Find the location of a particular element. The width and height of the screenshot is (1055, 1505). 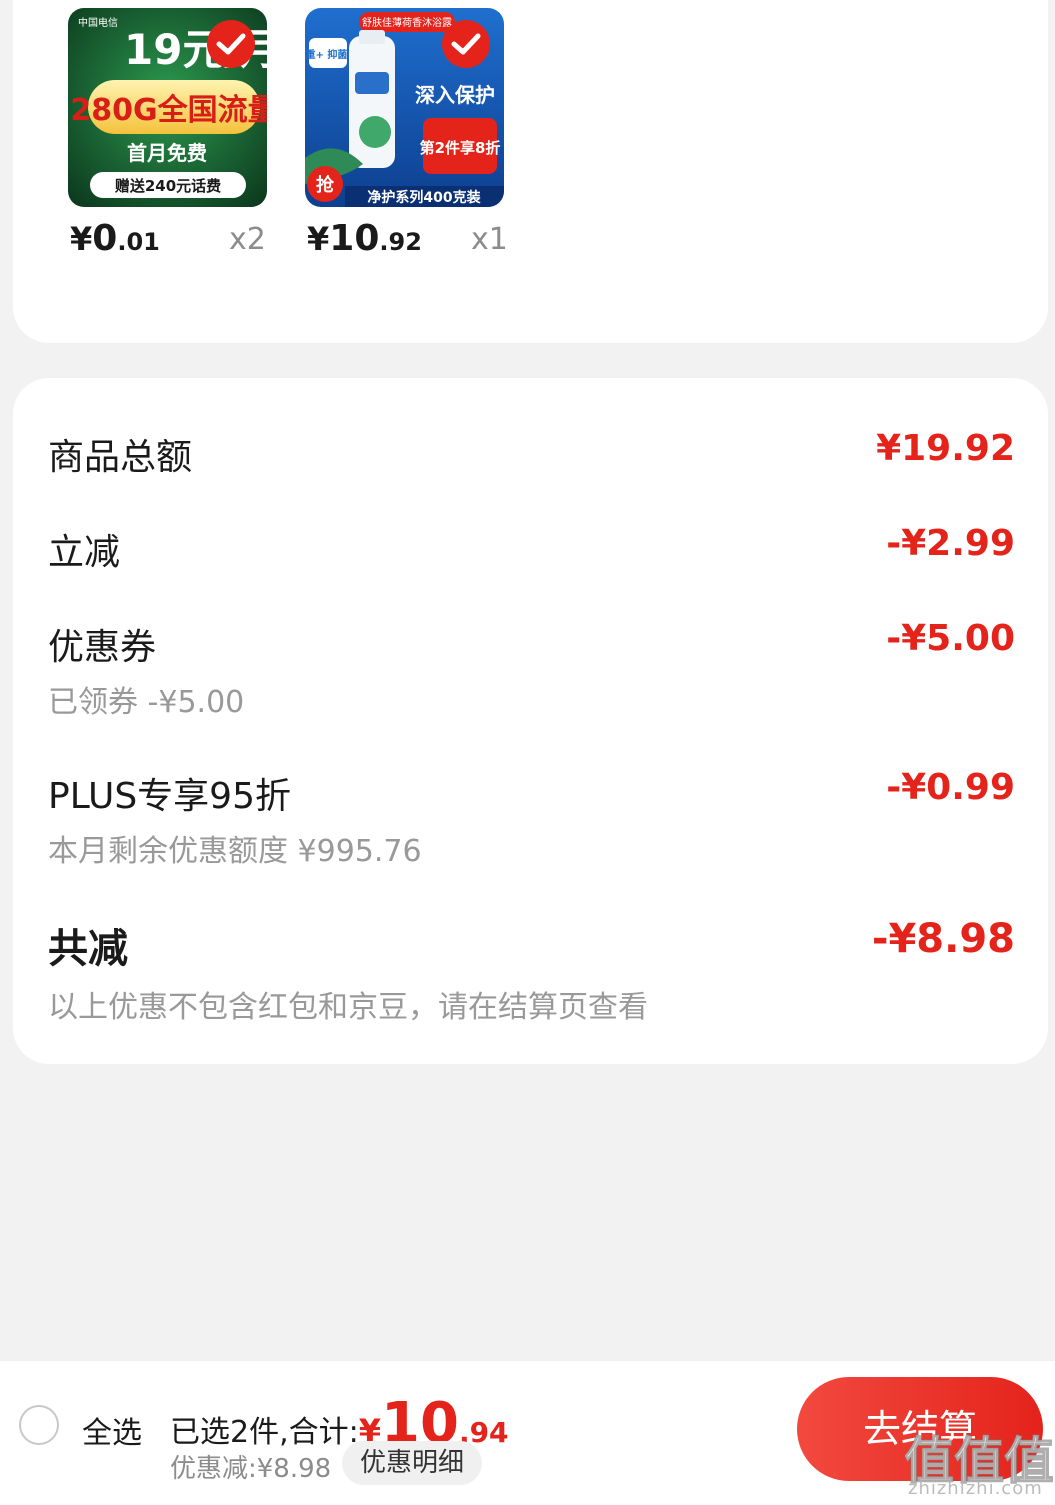

svg-text: 280G全国流量 is located at coordinates (168, 110).